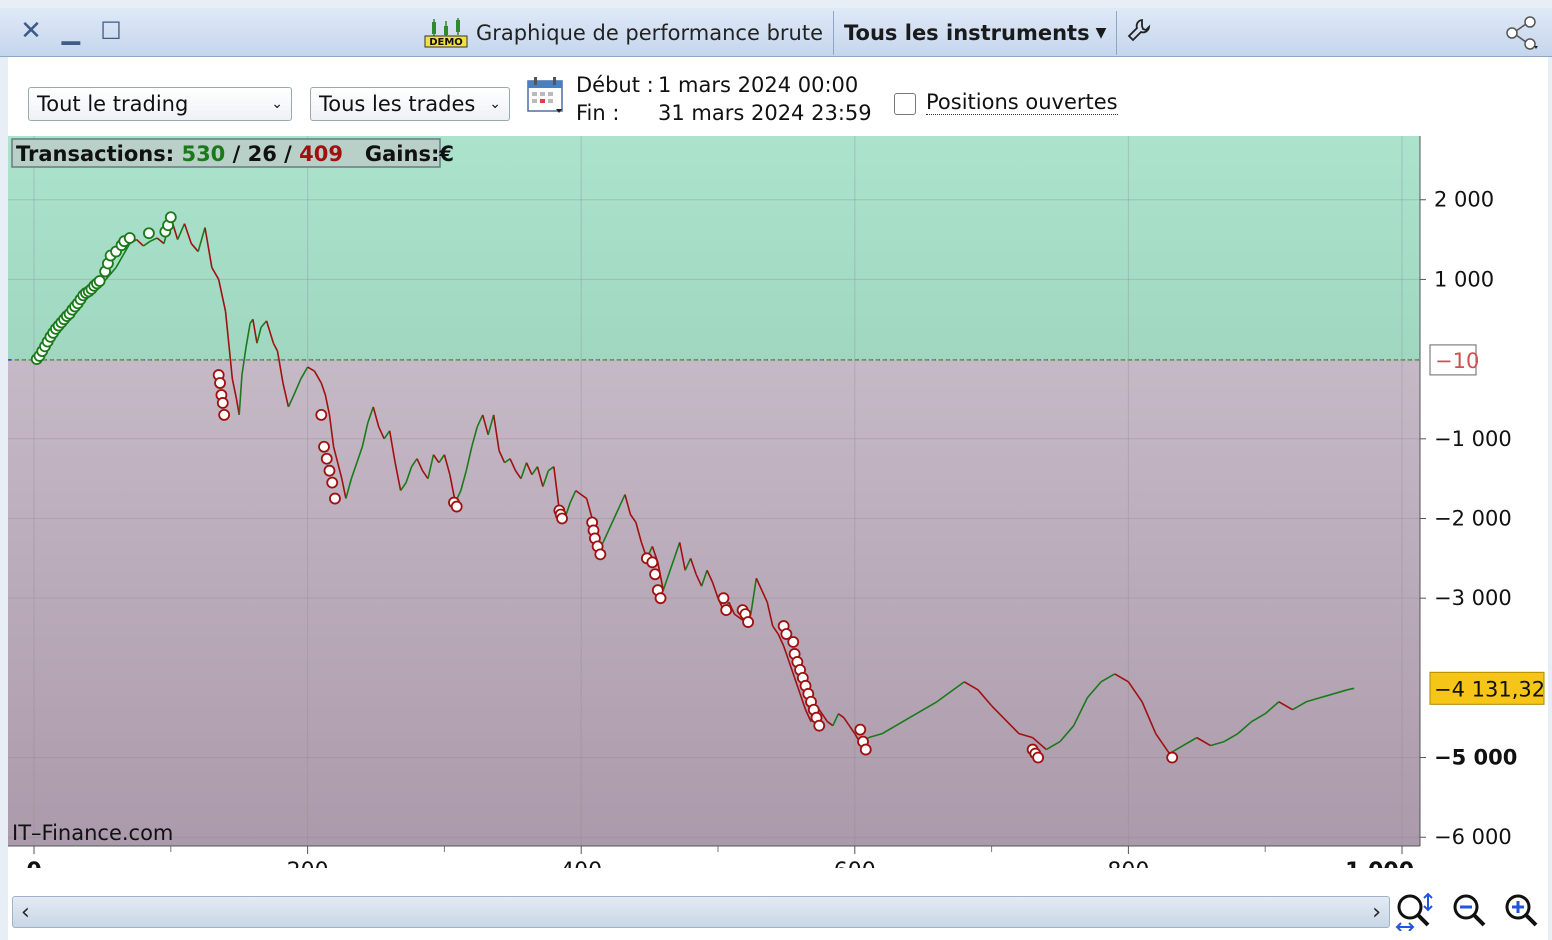 The image size is (1552, 940). What do you see at coordinates (31, 31) in the screenshot?
I see `close-icon: ✕` at bounding box center [31, 31].